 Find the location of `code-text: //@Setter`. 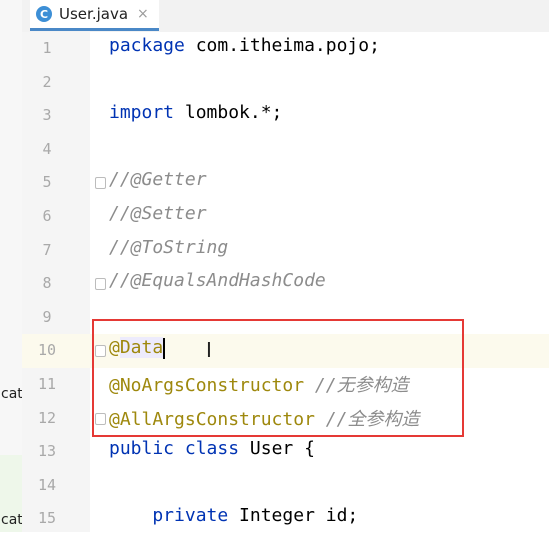

code-text: //@Setter is located at coordinates (158, 213).